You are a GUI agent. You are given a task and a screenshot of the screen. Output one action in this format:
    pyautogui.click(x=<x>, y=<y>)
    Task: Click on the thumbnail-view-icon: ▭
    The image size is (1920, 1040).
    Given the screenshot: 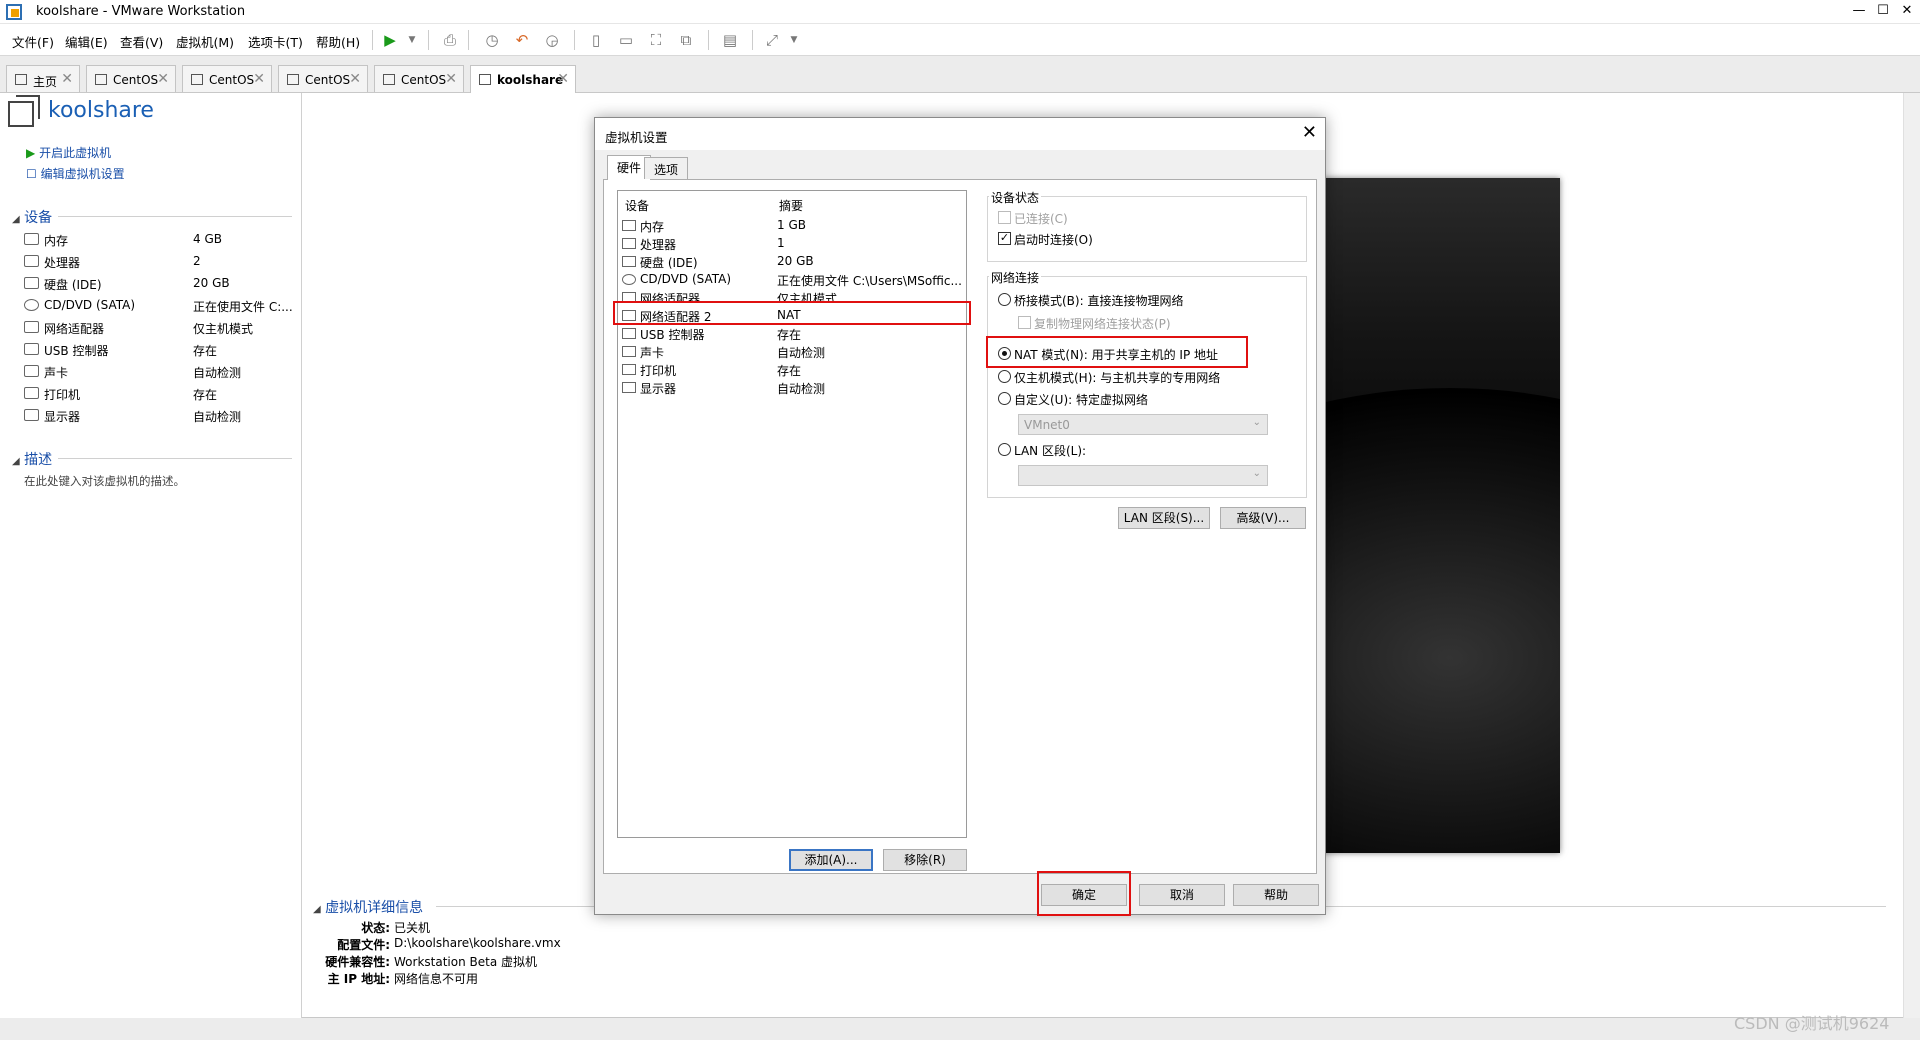 What is the action you would take?
    pyautogui.click(x=626, y=40)
    